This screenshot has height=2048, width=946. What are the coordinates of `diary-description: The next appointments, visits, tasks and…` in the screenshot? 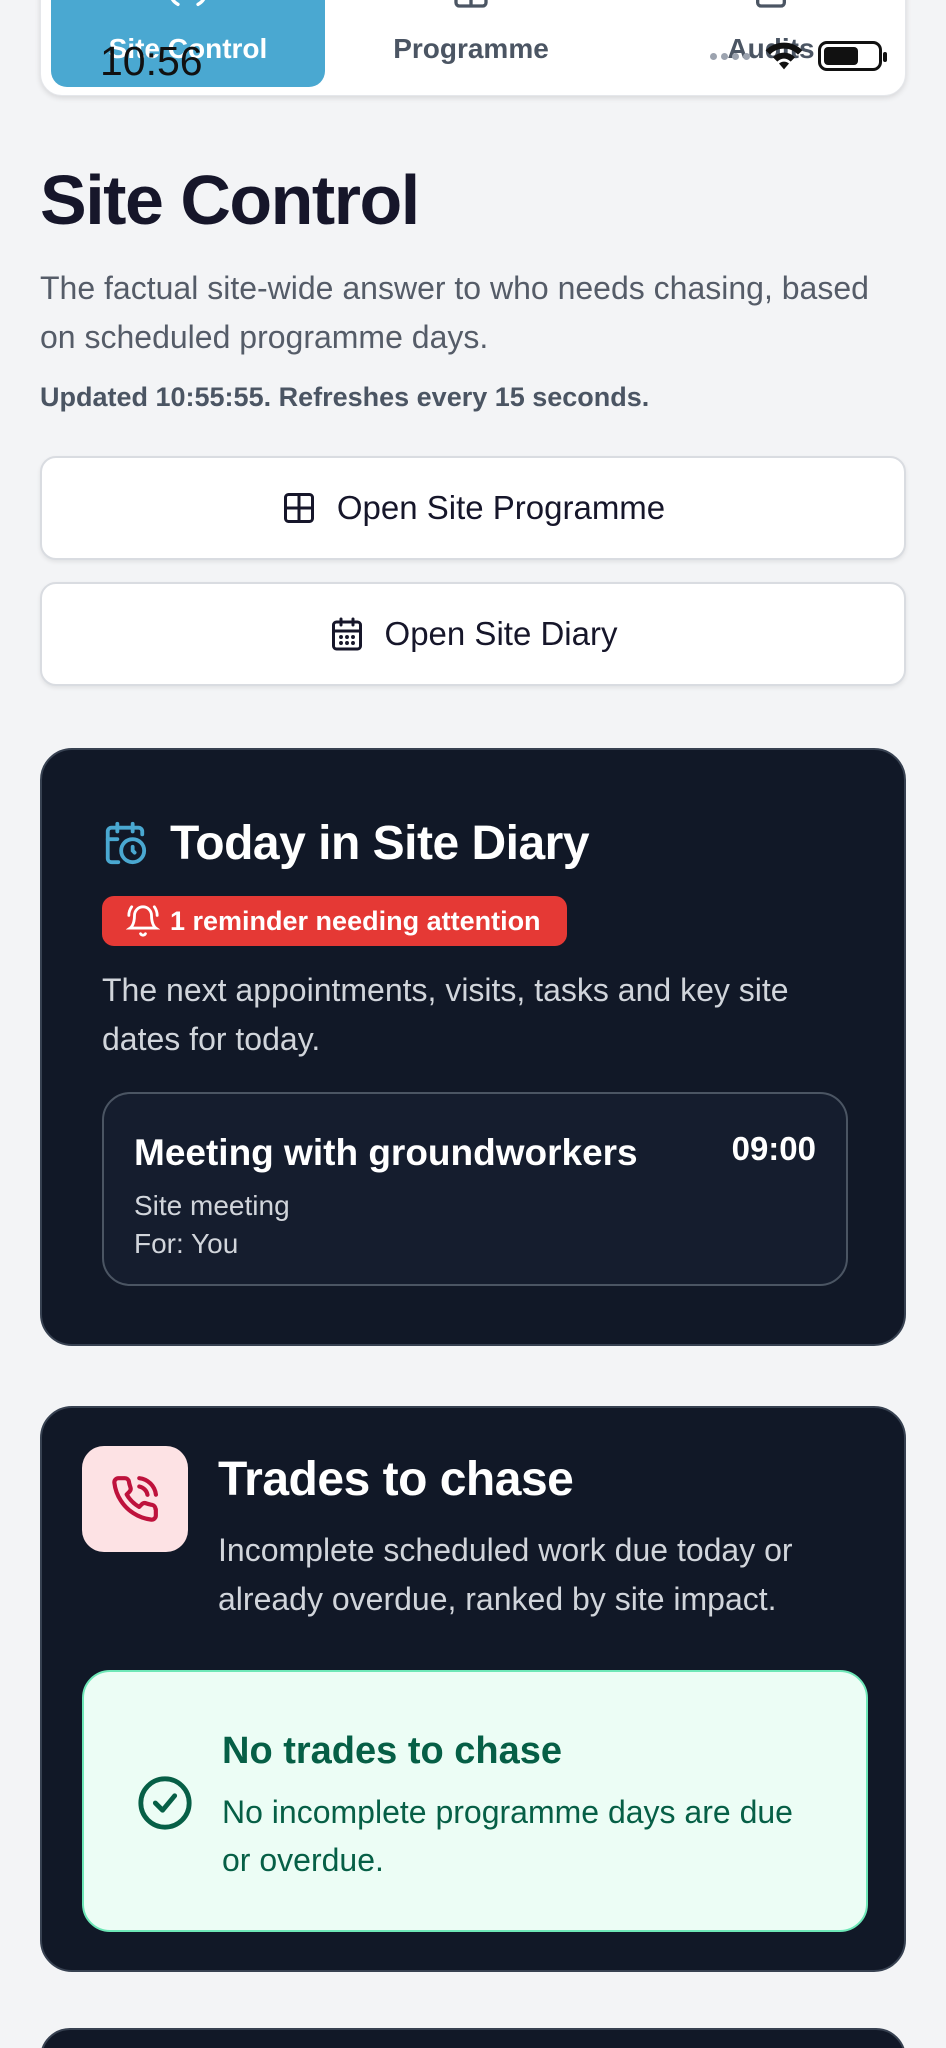 It's located at (445, 1014).